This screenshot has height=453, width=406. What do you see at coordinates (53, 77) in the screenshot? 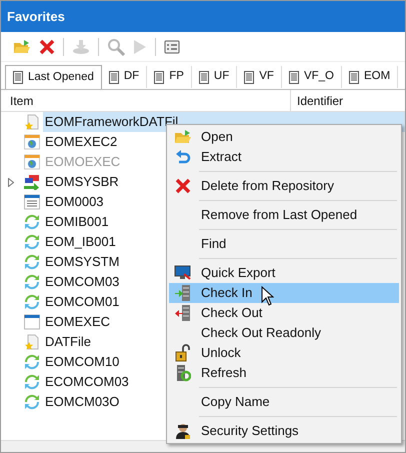
I see `tab: Last Opened` at bounding box center [53, 77].